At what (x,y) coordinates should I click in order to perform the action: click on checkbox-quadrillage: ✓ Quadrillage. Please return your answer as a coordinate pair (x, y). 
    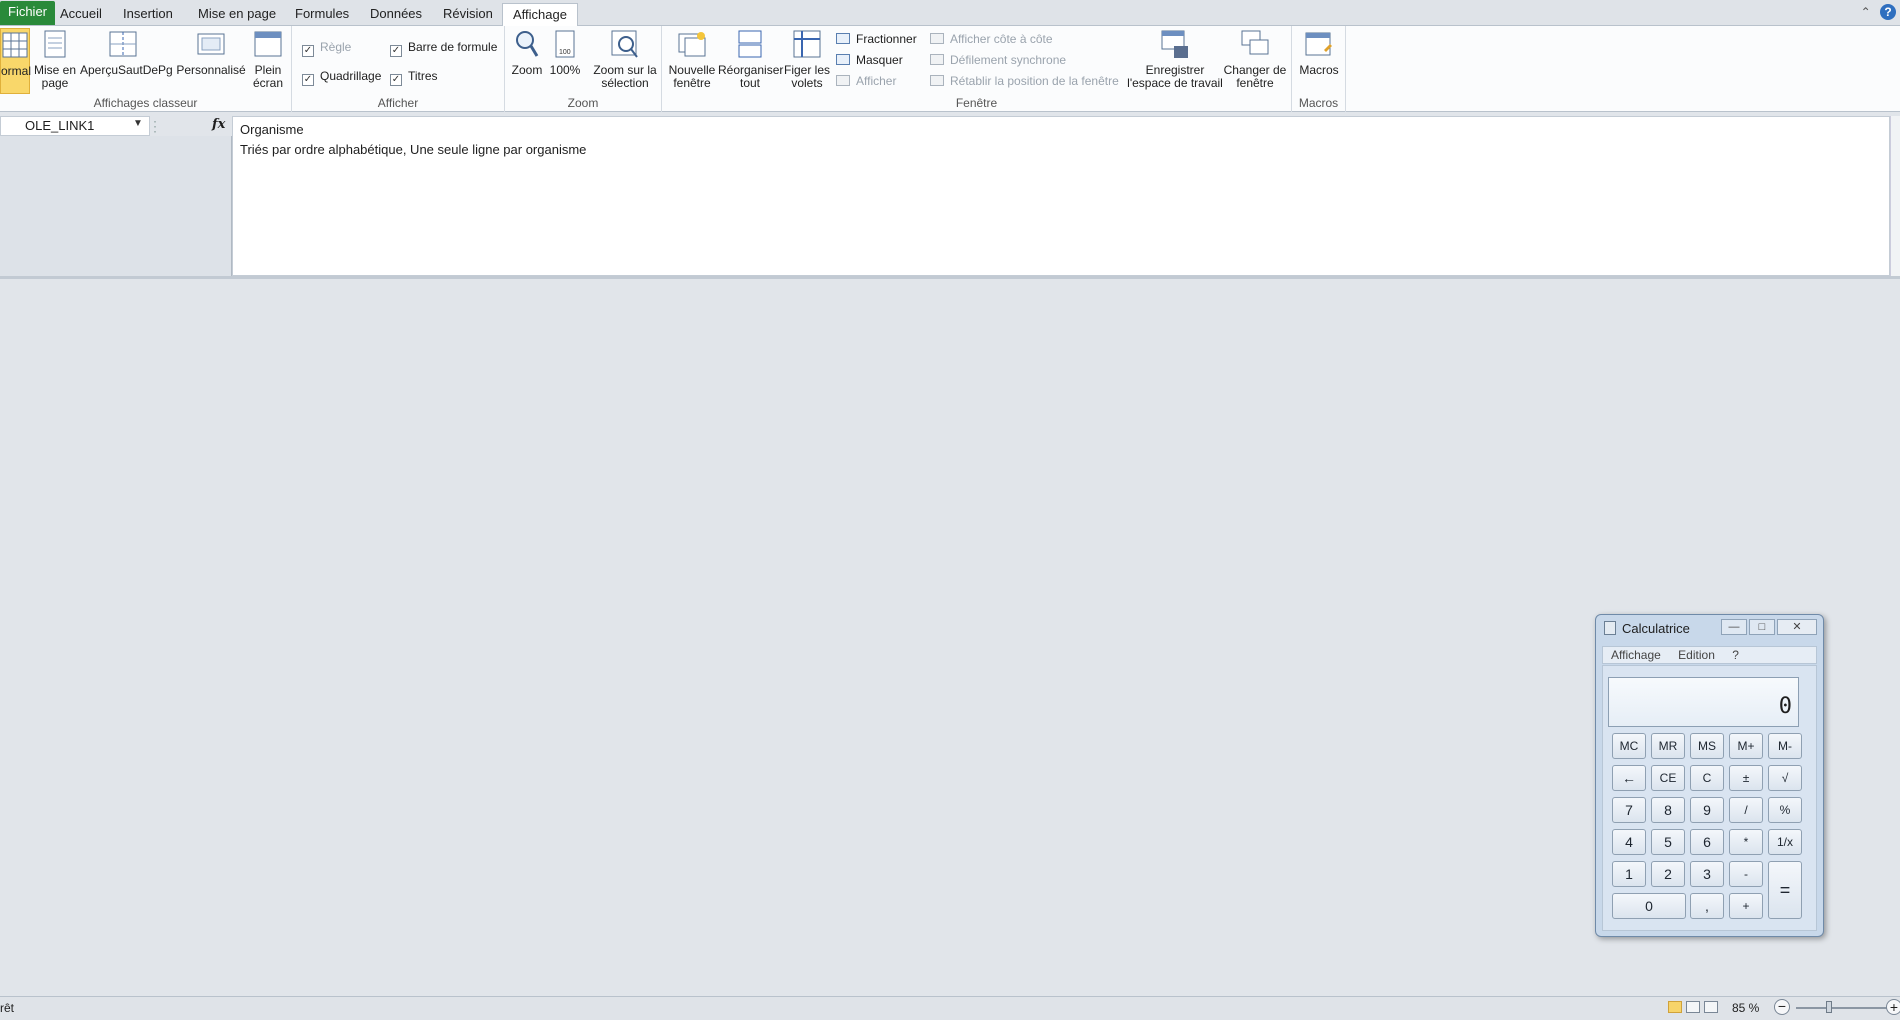
    Looking at the image, I should click on (341, 77).